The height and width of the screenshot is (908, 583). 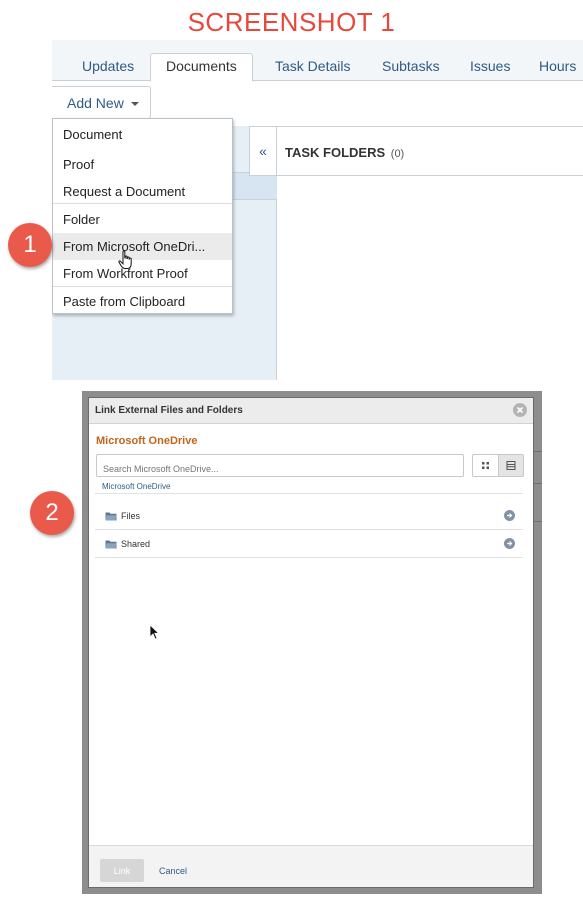 What do you see at coordinates (490, 67) in the screenshot?
I see `tab-issues: Issues` at bounding box center [490, 67].